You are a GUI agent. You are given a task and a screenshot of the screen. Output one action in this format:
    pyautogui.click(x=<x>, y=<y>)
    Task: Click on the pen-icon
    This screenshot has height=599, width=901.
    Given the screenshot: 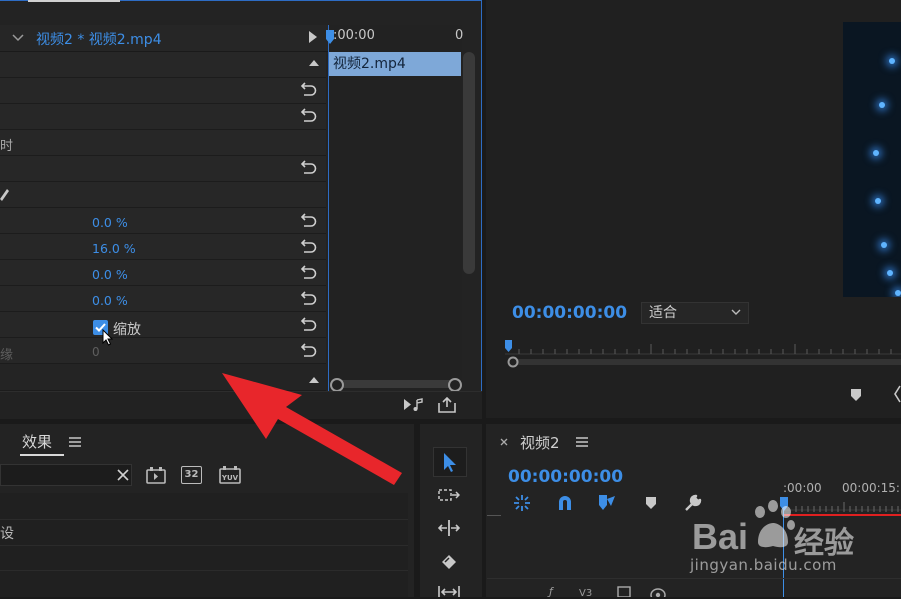 What is the action you would take?
    pyautogui.click(x=5, y=194)
    